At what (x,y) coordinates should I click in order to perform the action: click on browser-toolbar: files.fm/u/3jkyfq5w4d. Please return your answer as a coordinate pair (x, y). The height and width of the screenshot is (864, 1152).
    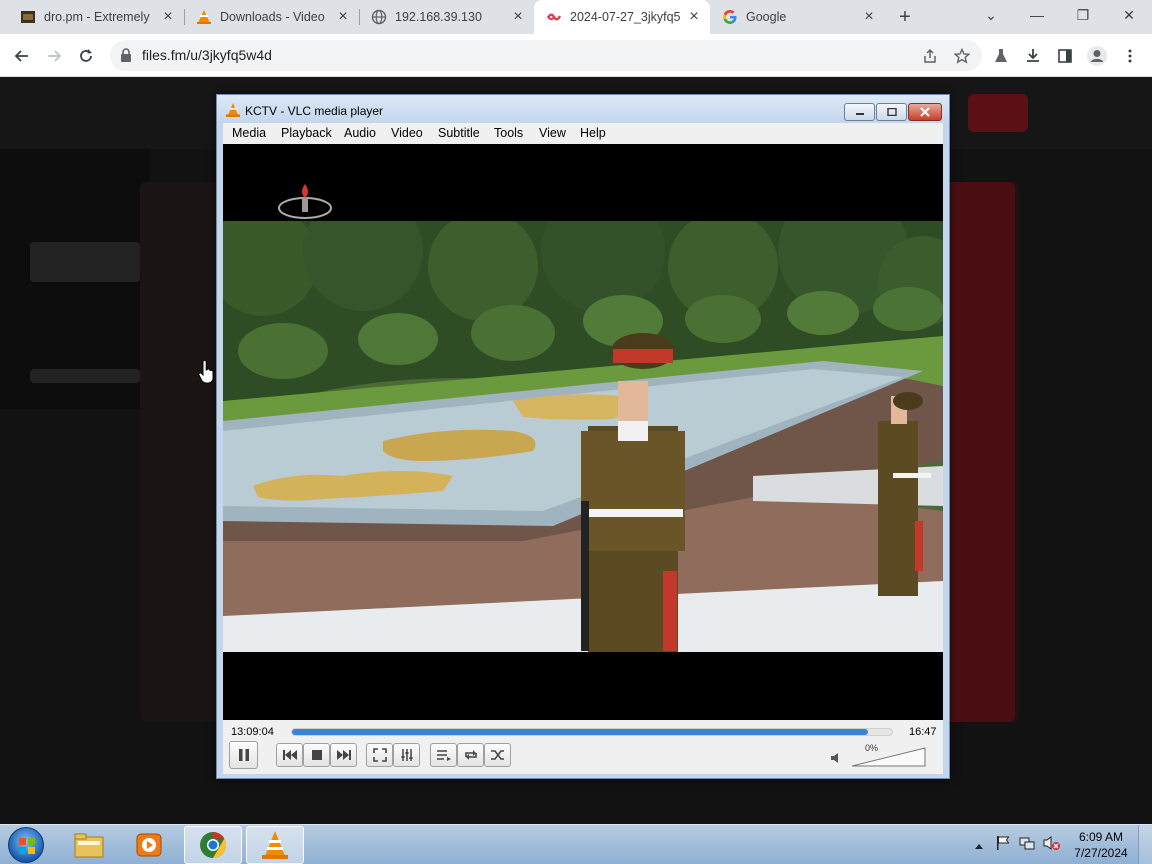
    Looking at the image, I should click on (576, 55).